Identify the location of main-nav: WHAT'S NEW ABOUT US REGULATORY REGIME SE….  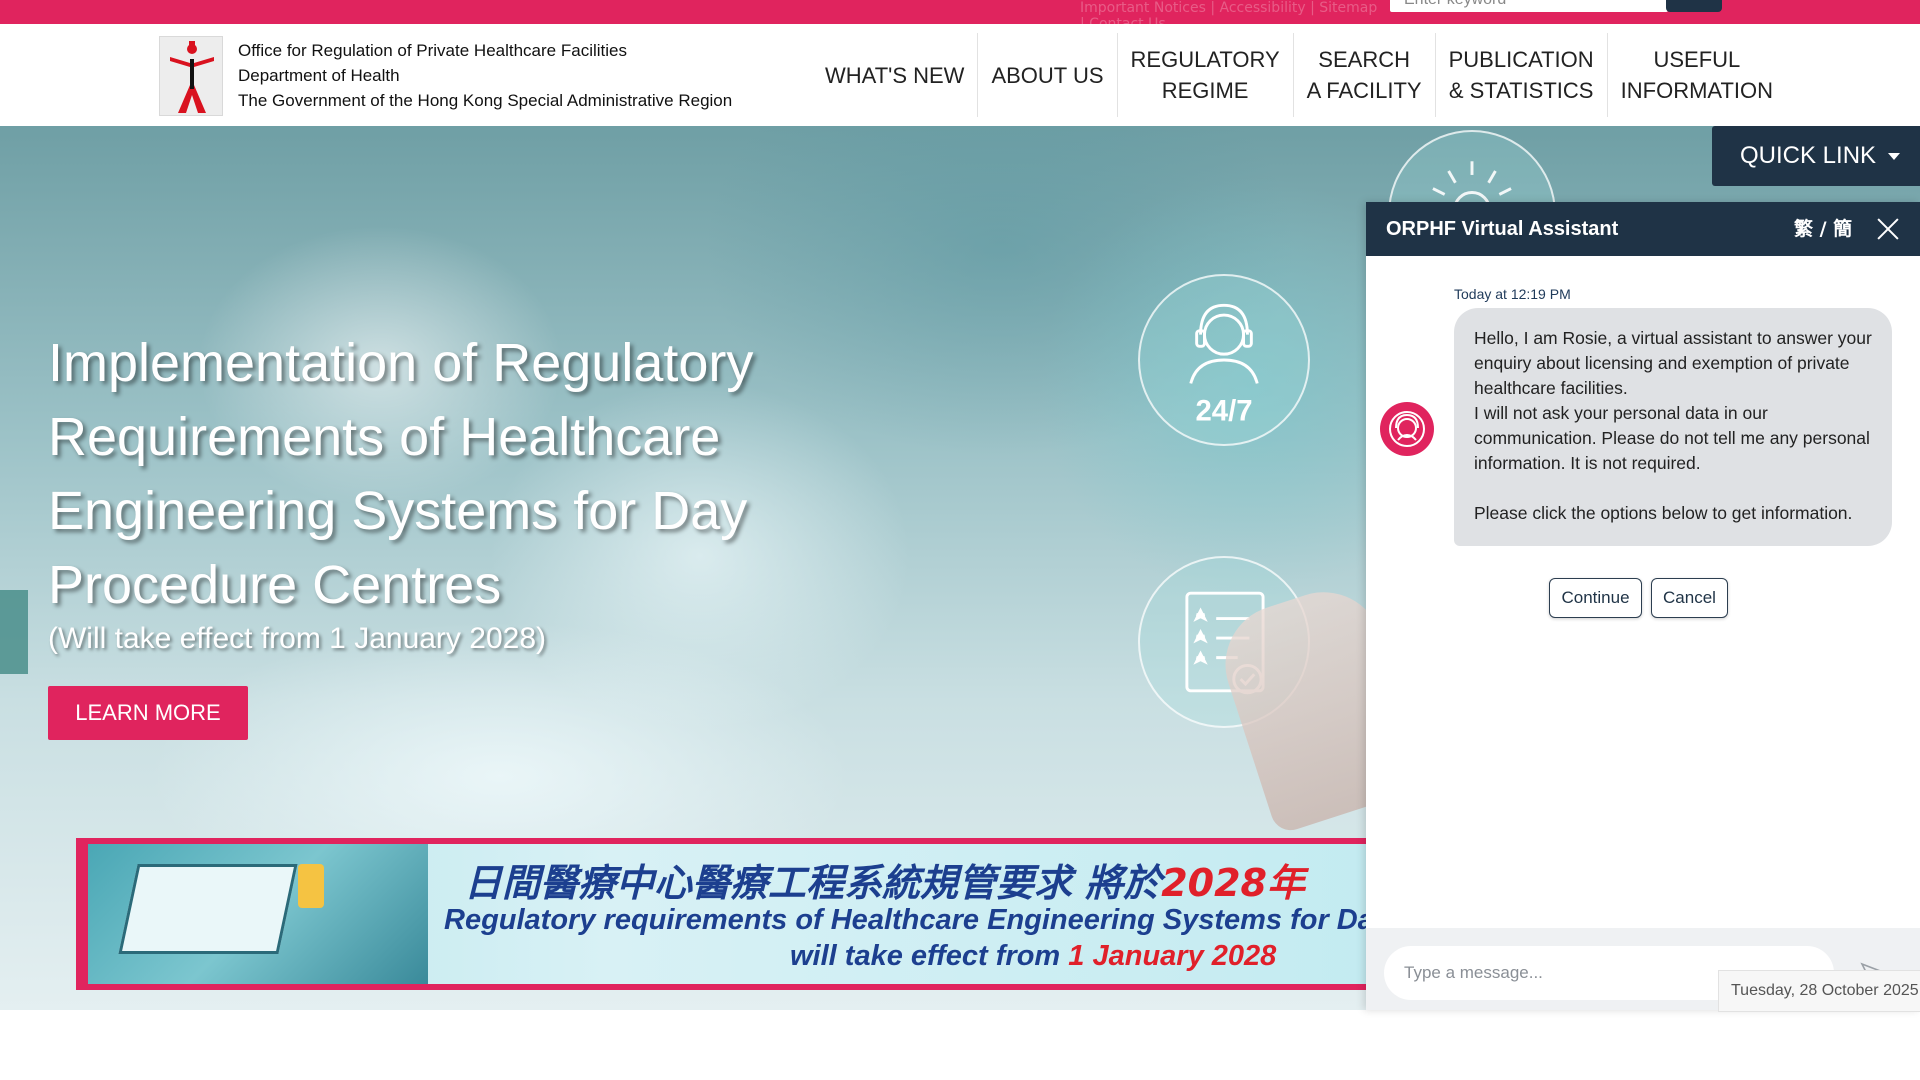
(1299, 75).